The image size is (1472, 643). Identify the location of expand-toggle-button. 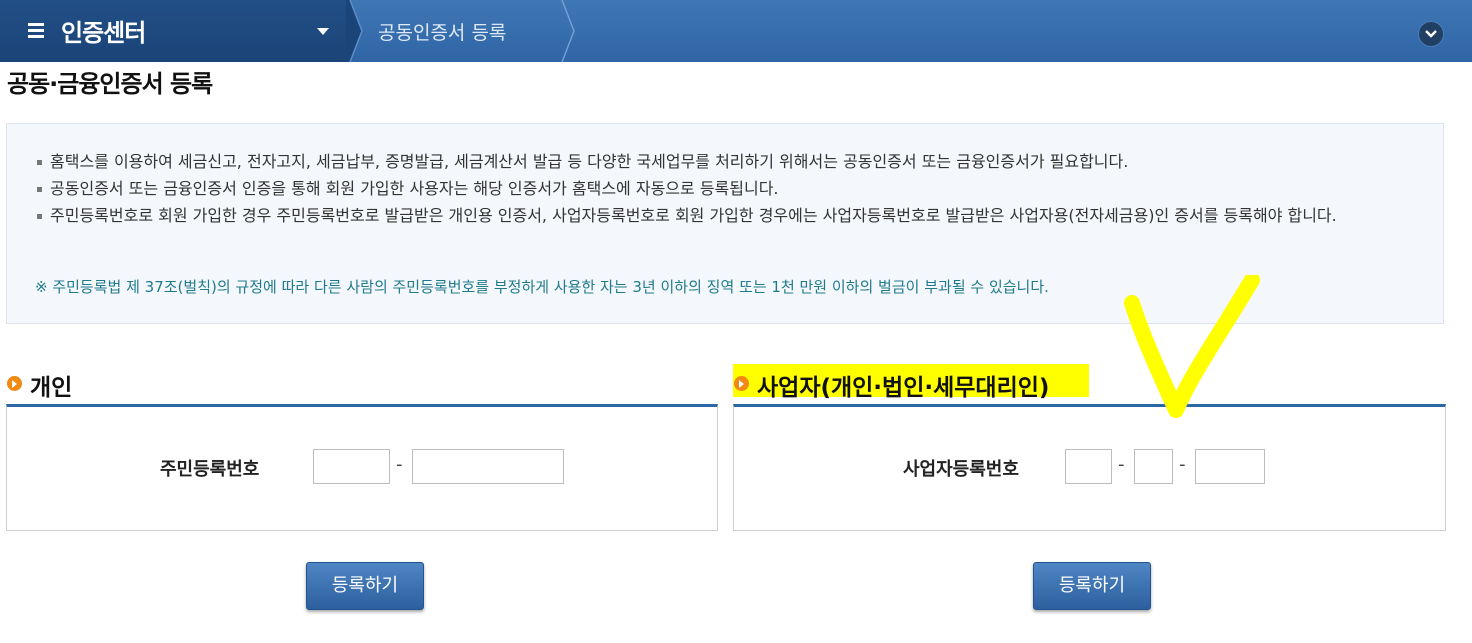
(1431, 34).